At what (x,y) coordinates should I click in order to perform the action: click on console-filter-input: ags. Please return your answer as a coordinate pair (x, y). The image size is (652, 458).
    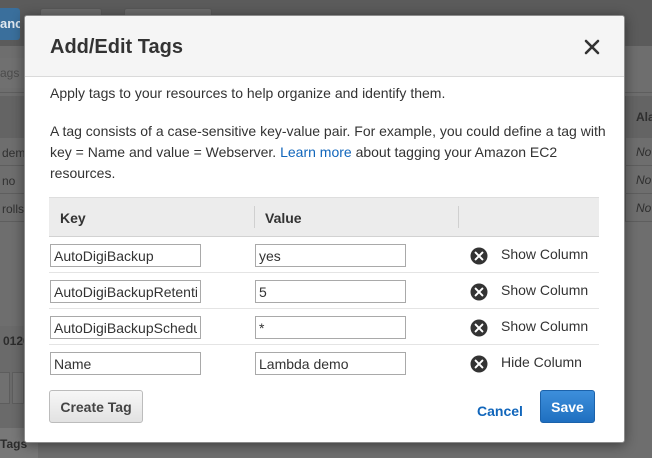
    Looking at the image, I should click on (12, 73).